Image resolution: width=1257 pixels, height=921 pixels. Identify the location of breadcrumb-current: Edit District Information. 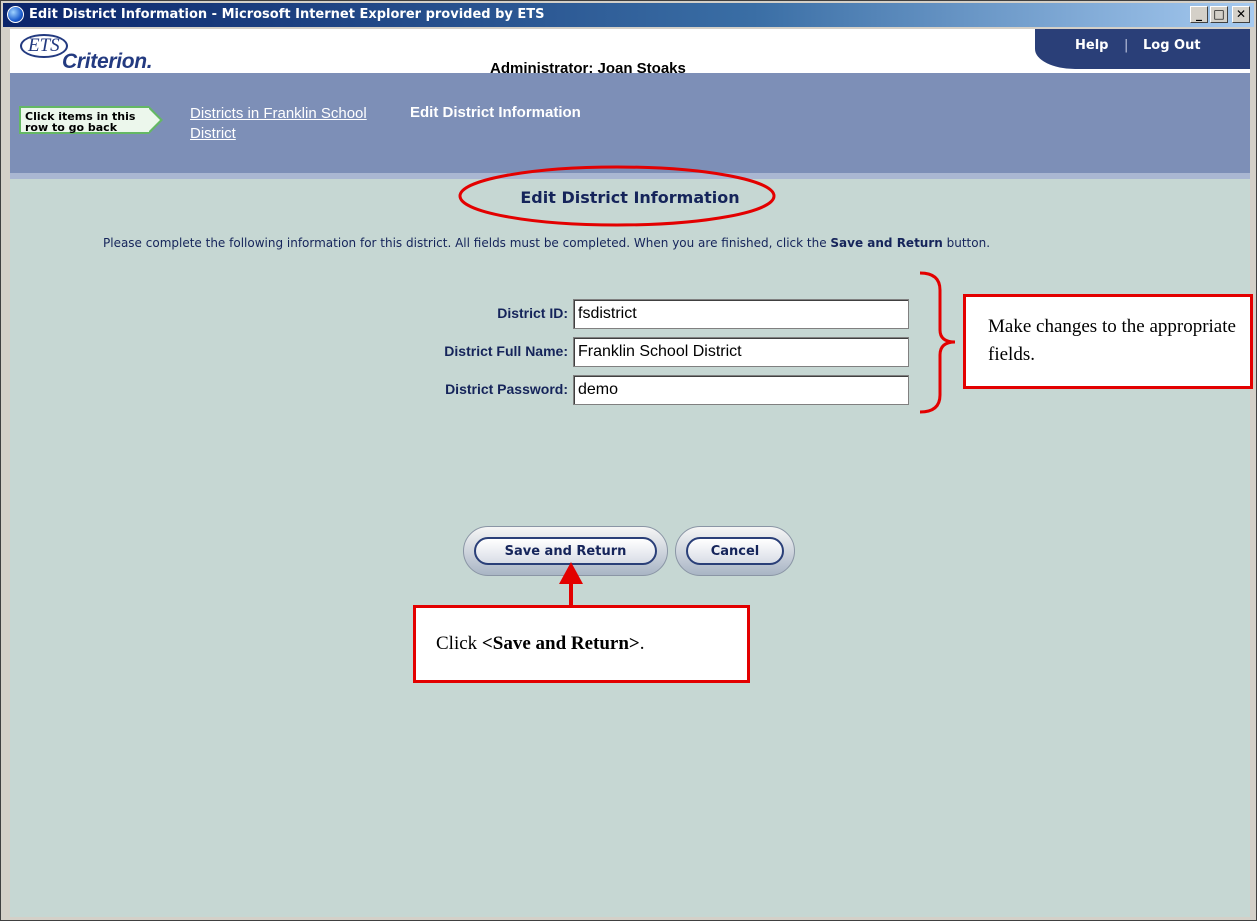
(495, 112).